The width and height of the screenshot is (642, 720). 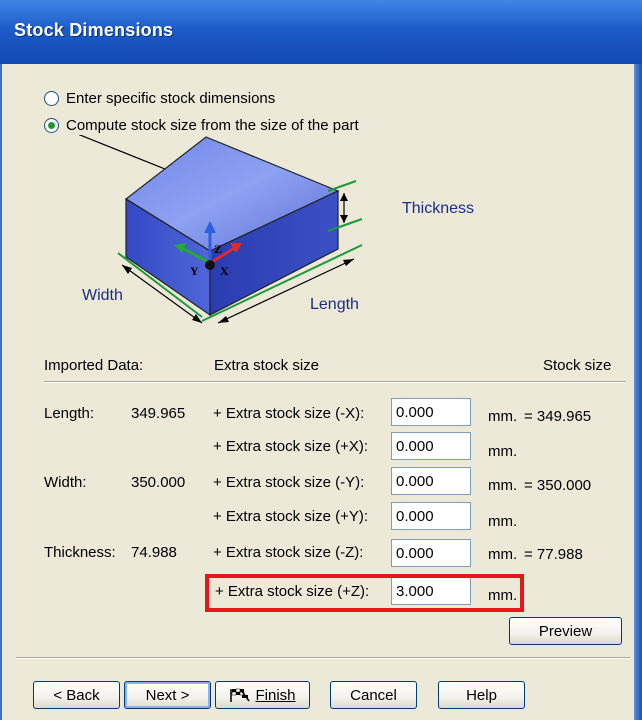 What do you see at coordinates (127, 269) in the screenshot?
I see `width-arrow-start` at bounding box center [127, 269].